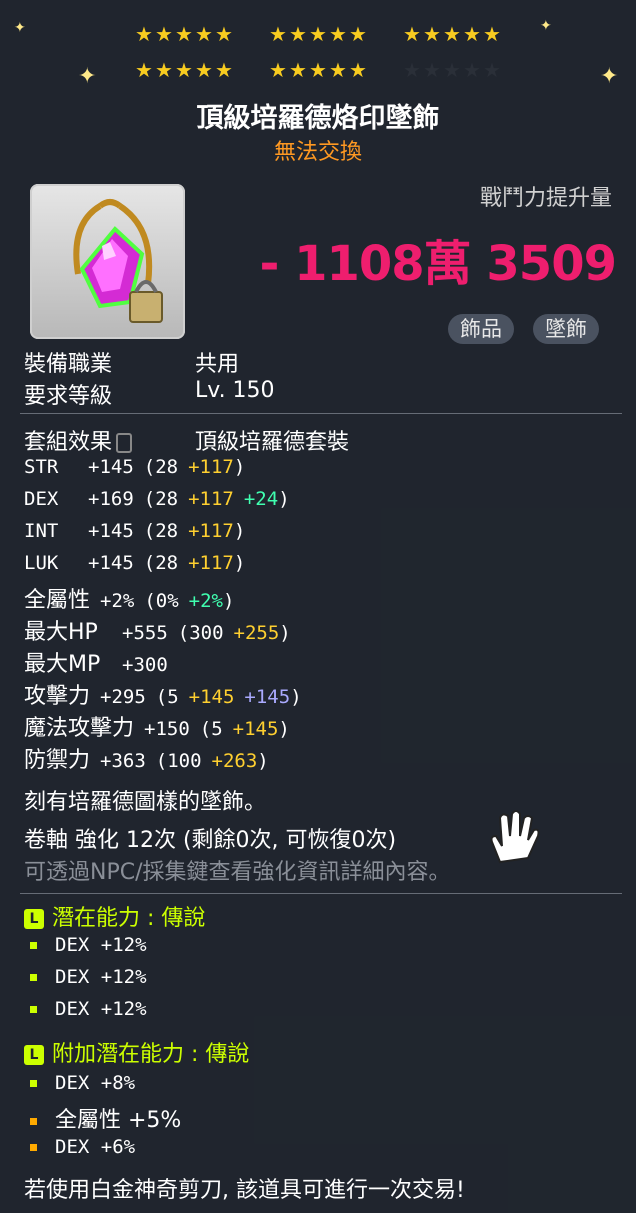  I want to click on combat-power-label: 戰鬥力提升量, so click(545, 198).